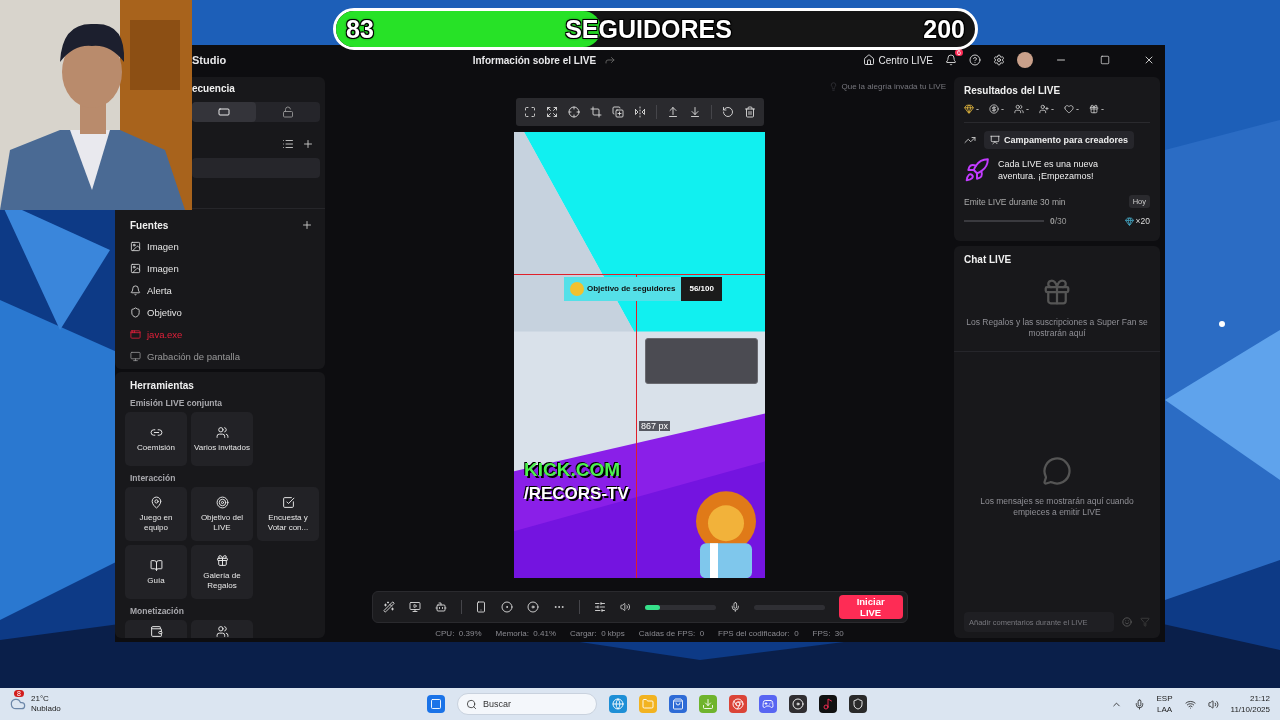  Describe the element at coordinates (1250, 709) in the screenshot. I see `clock-date: 11/10/2025` at that location.